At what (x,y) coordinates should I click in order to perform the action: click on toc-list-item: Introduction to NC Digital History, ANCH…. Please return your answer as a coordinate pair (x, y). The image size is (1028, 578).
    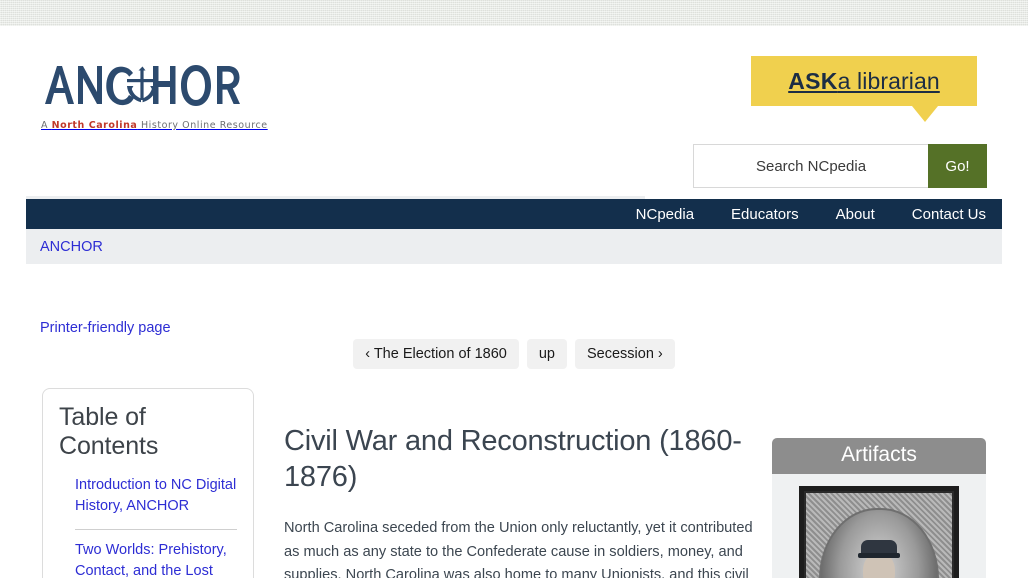
    Looking at the image, I should click on (148, 496).